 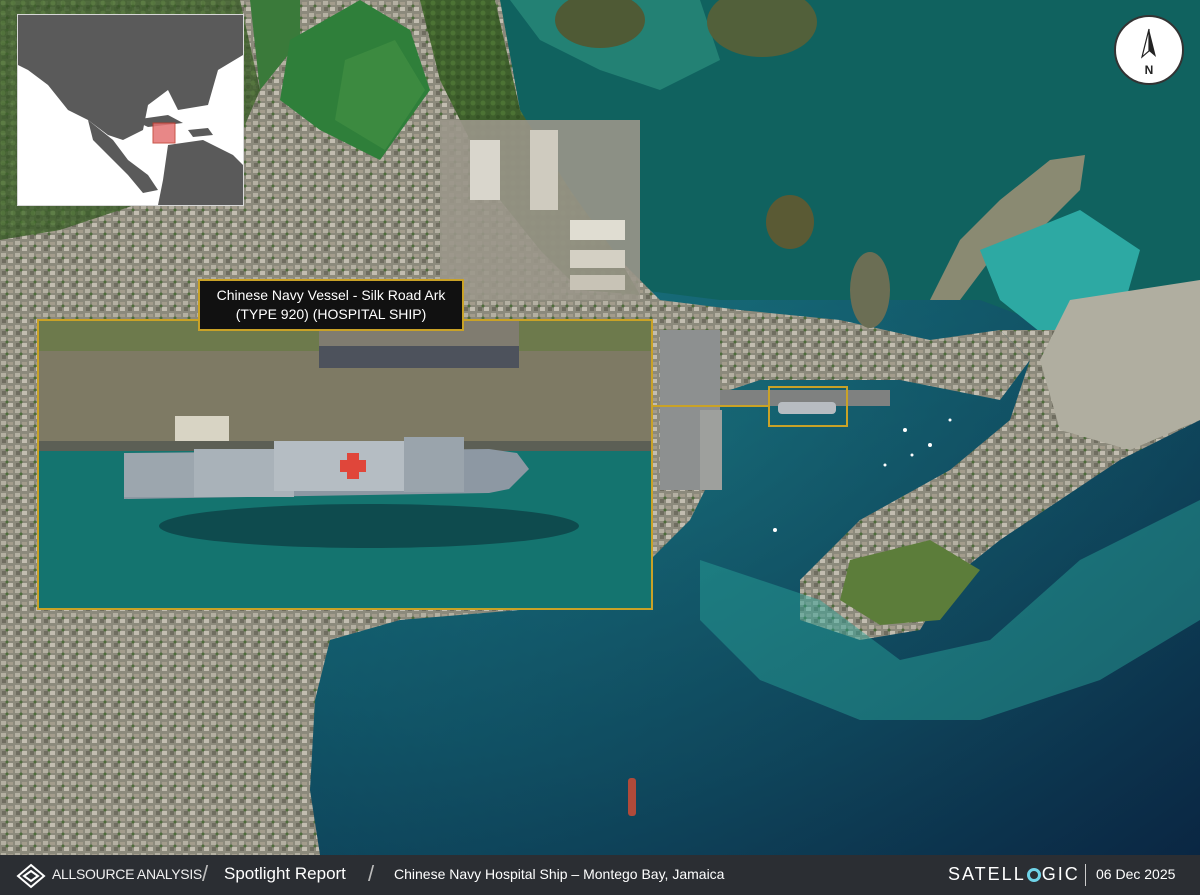 What do you see at coordinates (127, 874) in the screenshot?
I see `org-name: ALLSOURCE ANALYSIS` at bounding box center [127, 874].